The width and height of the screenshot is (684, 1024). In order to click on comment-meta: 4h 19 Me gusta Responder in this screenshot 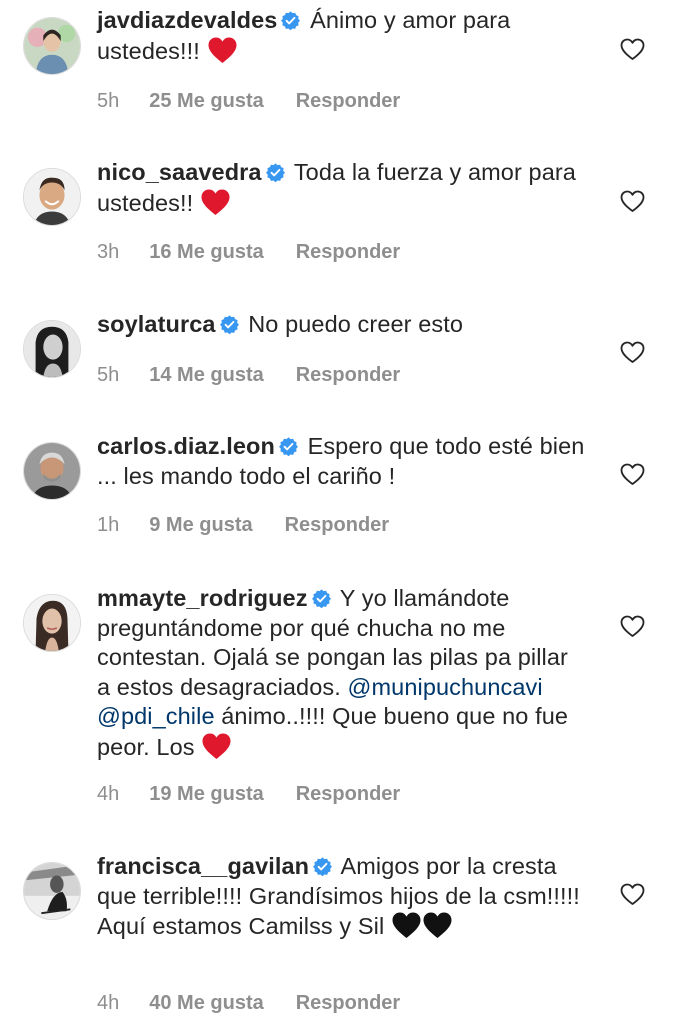, I will do `click(248, 794)`.